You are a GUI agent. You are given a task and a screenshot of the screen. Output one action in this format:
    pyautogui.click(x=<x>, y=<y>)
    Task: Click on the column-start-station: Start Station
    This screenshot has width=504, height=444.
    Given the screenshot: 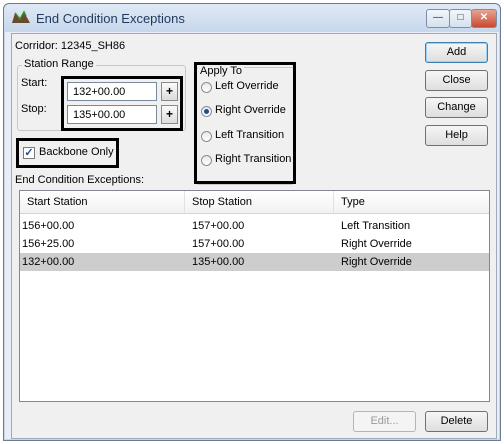 What is the action you would take?
    pyautogui.click(x=102, y=202)
    